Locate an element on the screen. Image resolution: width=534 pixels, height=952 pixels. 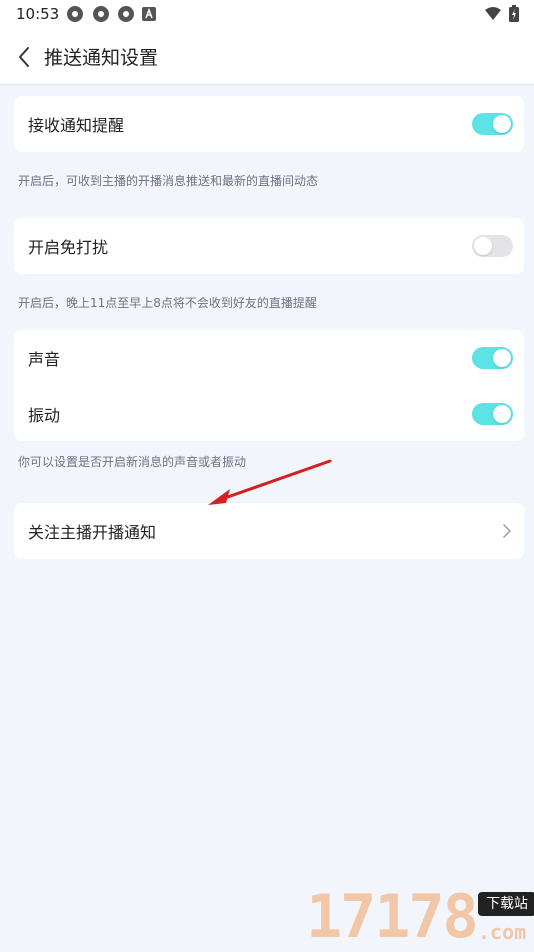
app-header: 推送通知设置 is located at coordinates (267, 57).